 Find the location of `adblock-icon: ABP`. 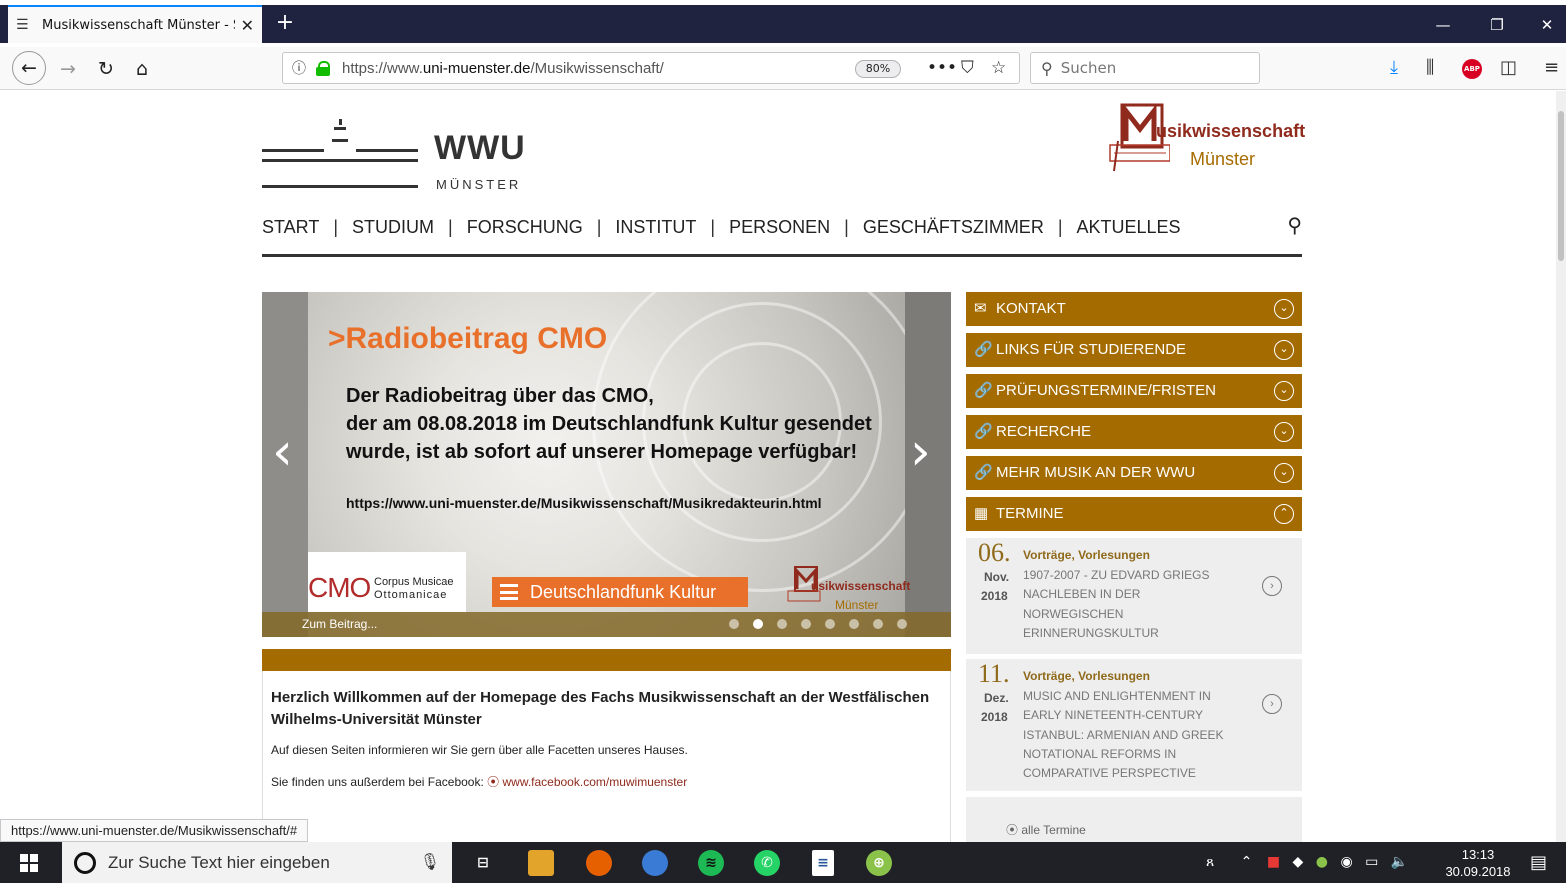

adblock-icon: ABP is located at coordinates (1472, 69).